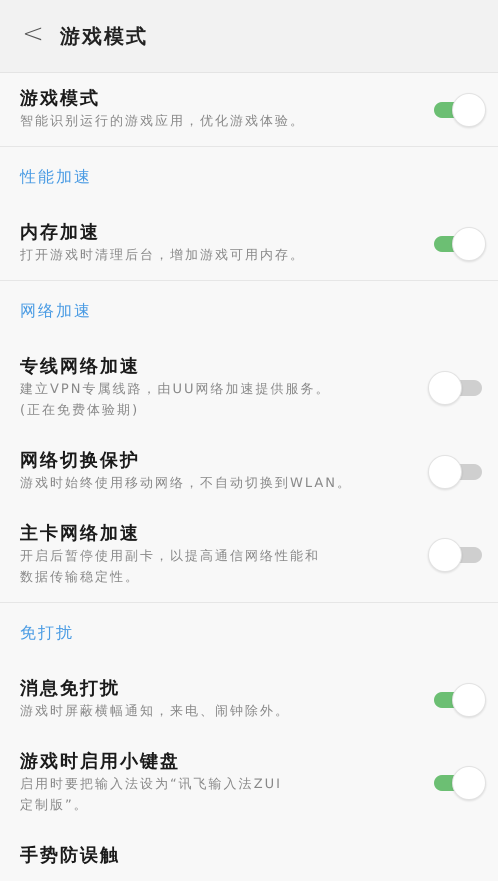 The height and width of the screenshot is (881, 498). Describe the element at coordinates (55, 177) in the screenshot. I see `section-heading: 性能加速` at that location.